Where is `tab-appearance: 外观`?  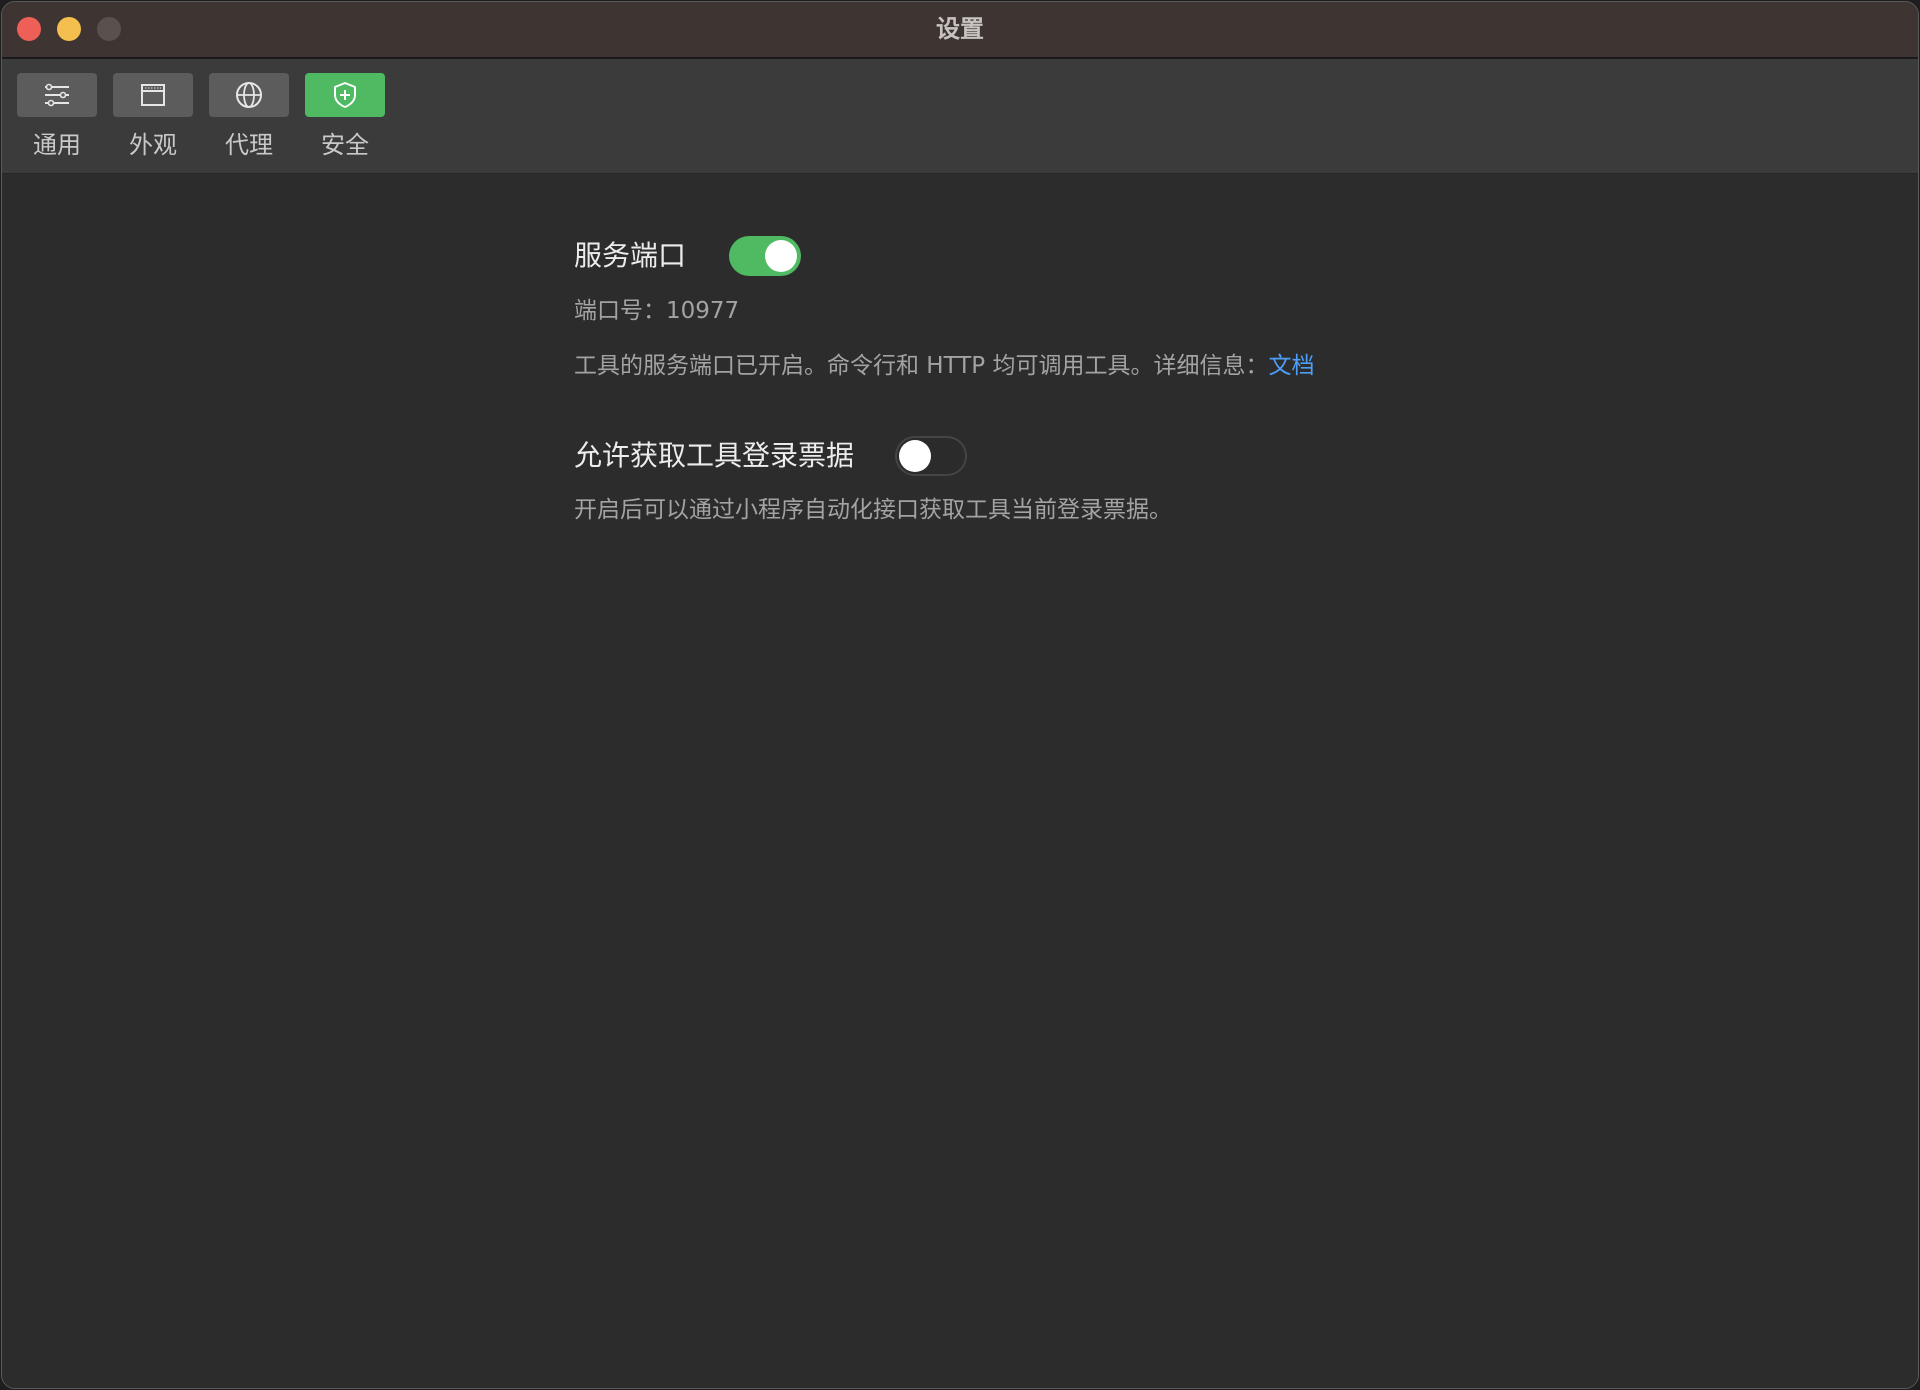 tab-appearance: 外观 is located at coordinates (153, 121).